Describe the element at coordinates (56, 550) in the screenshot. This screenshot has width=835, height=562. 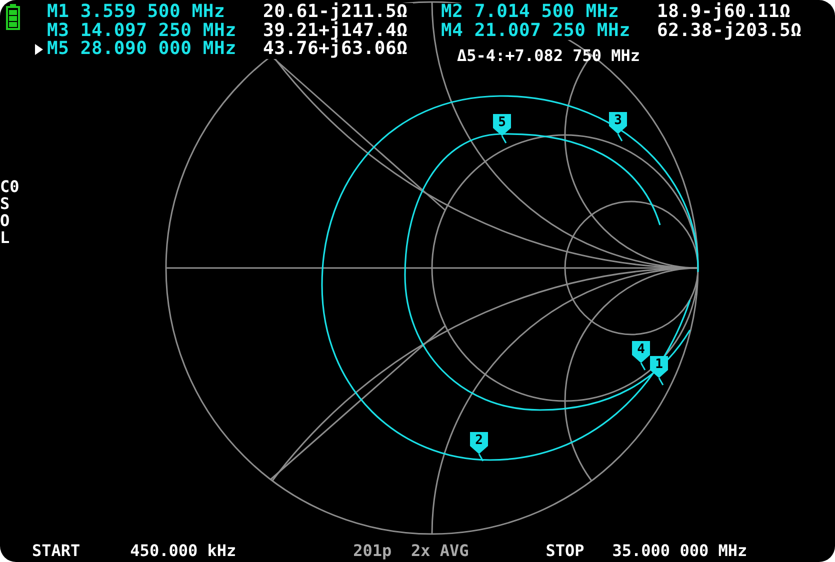
I see `start-label: START` at that location.